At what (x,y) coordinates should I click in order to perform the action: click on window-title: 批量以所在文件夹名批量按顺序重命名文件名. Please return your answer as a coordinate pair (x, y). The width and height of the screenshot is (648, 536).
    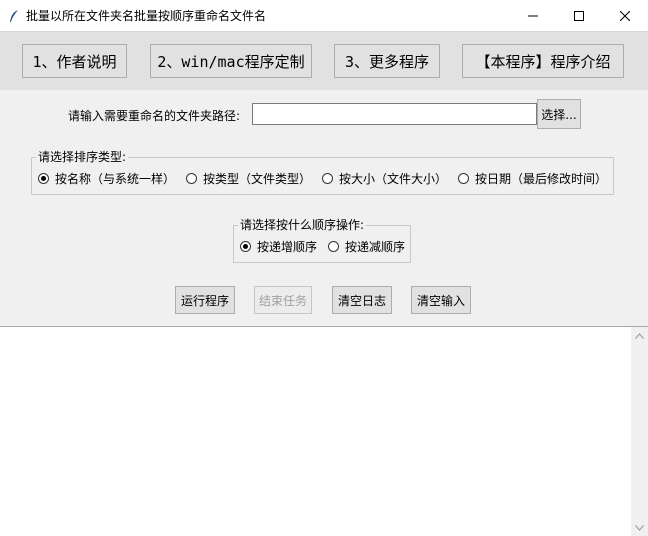
    Looking at the image, I should click on (146, 16).